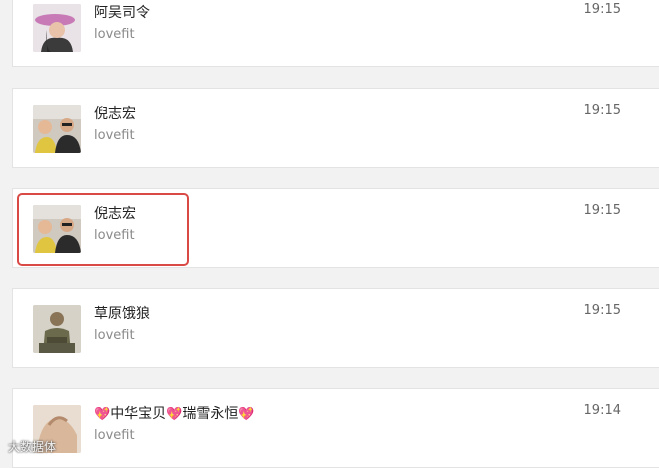  I want to click on name-part: 中华宝贝, so click(138, 414).